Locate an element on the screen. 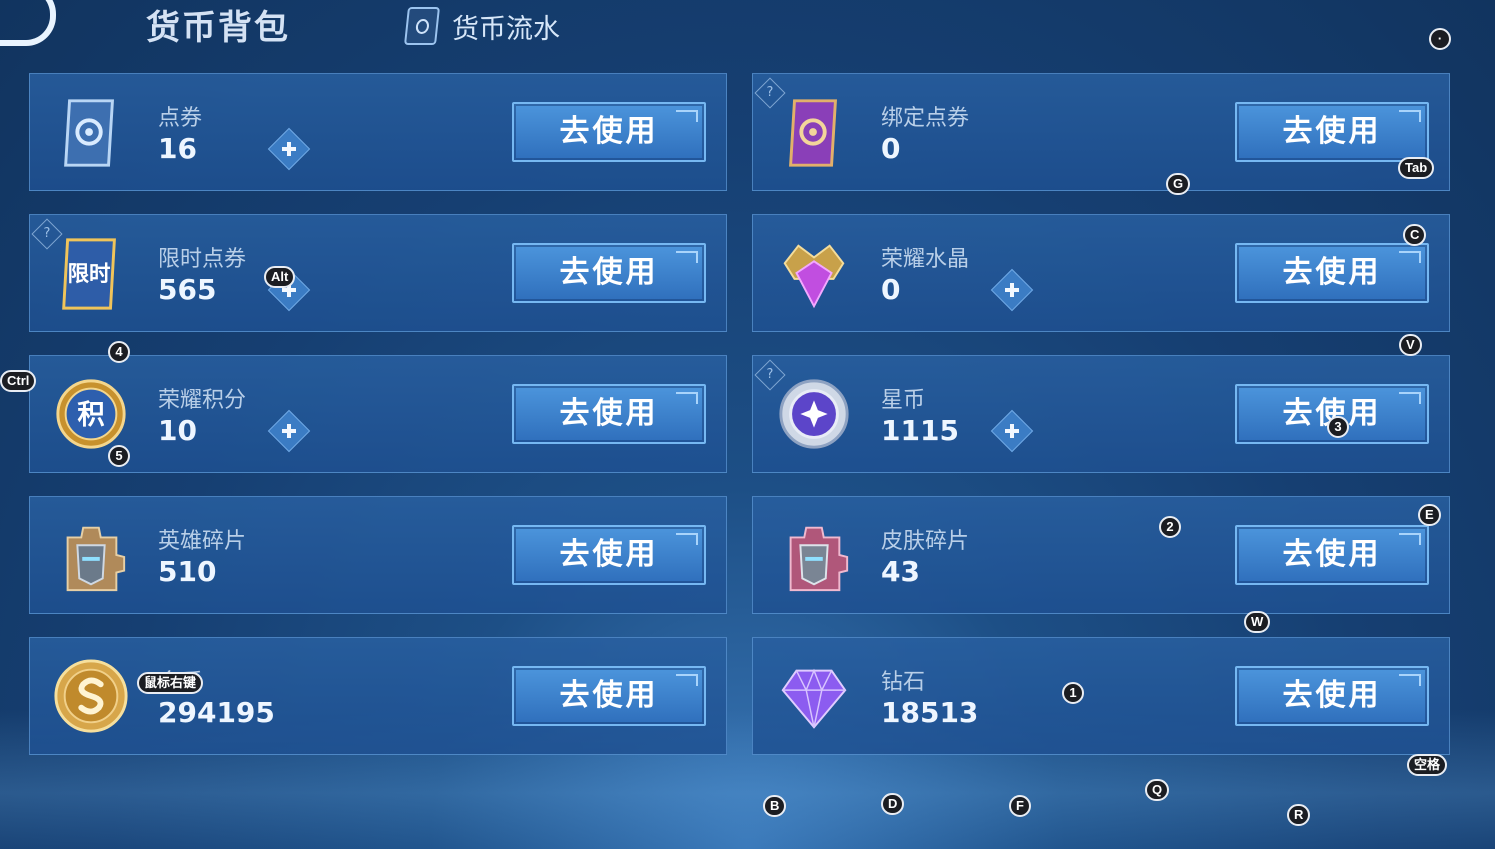 This screenshot has height=849, width=1495. currency-card-hero-fragment: 英雄碎片 510 去使用 is located at coordinates (378, 555).